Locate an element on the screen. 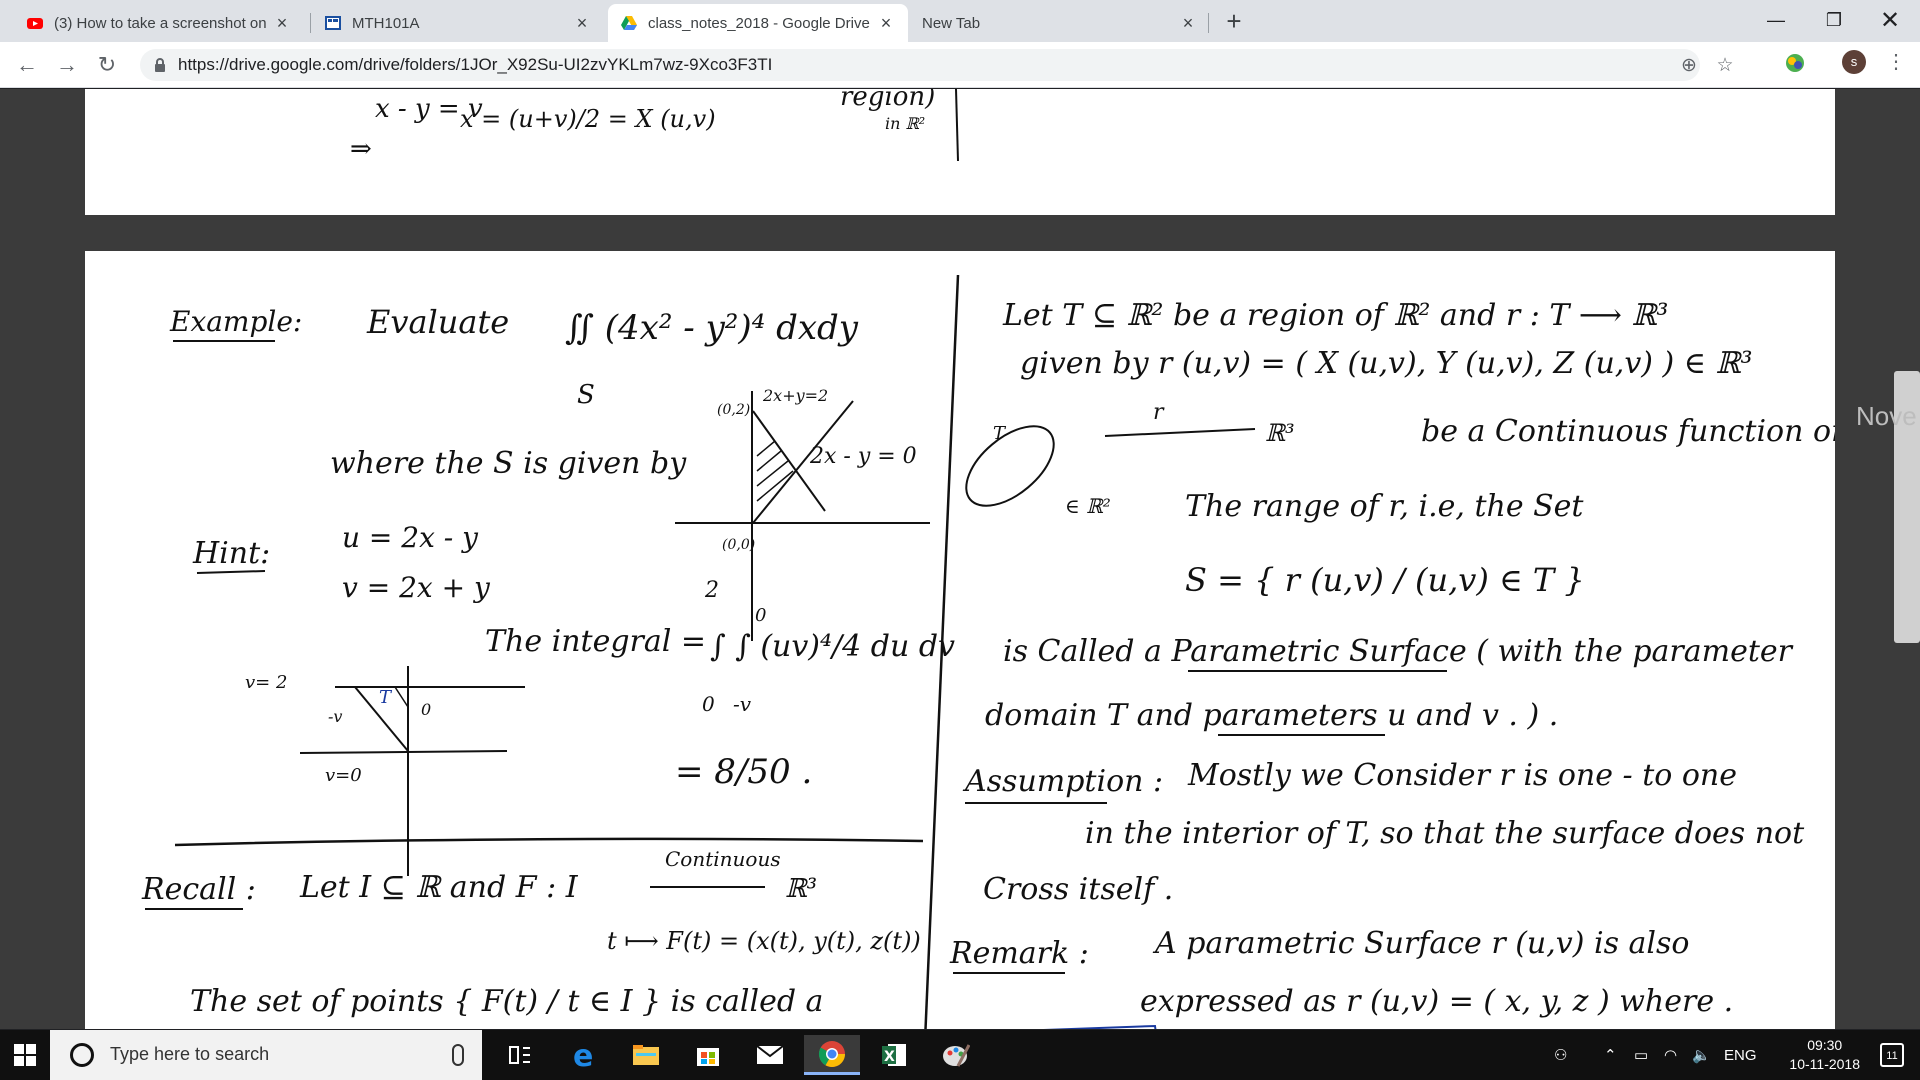 This screenshot has height=1080, width=1920. taskbar-search-box: Type here to search is located at coordinates (266, 1055).